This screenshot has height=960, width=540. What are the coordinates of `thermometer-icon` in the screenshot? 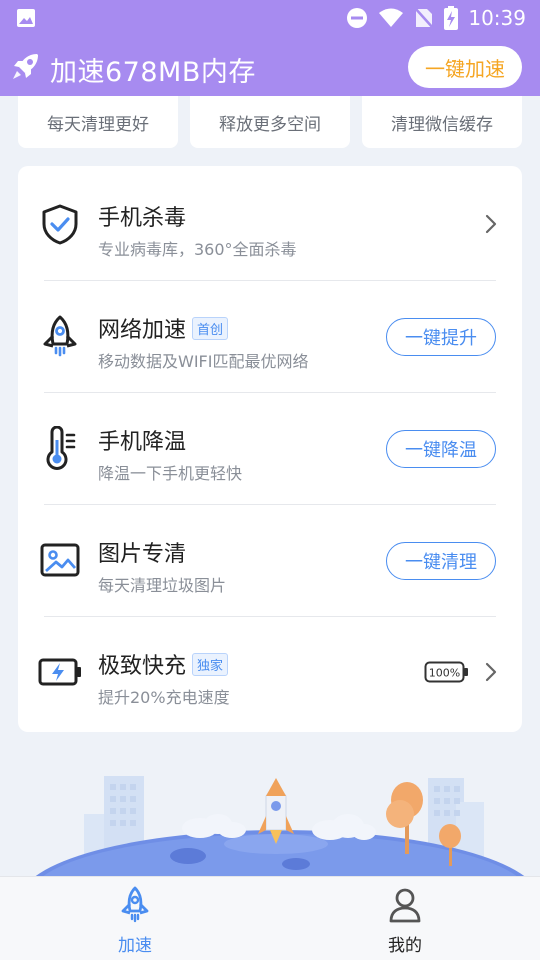 It's located at (61, 448).